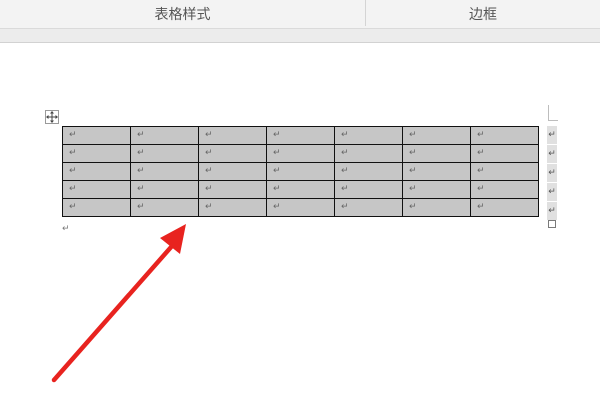 This screenshot has height=400, width=600. Describe the element at coordinates (173, 239) in the screenshot. I see `annotation-arrow-head` at that location.